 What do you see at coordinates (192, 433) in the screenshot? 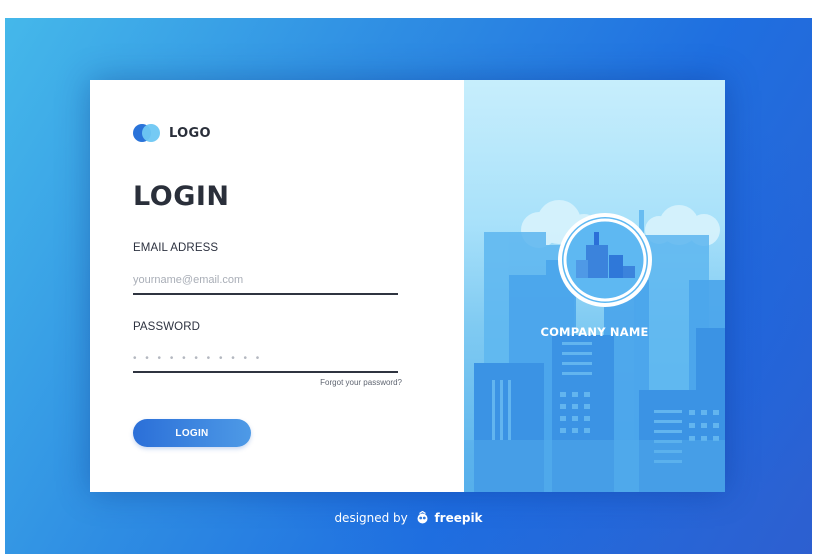
I see `login-button: LOGIN` at bounding box center [192, 433].